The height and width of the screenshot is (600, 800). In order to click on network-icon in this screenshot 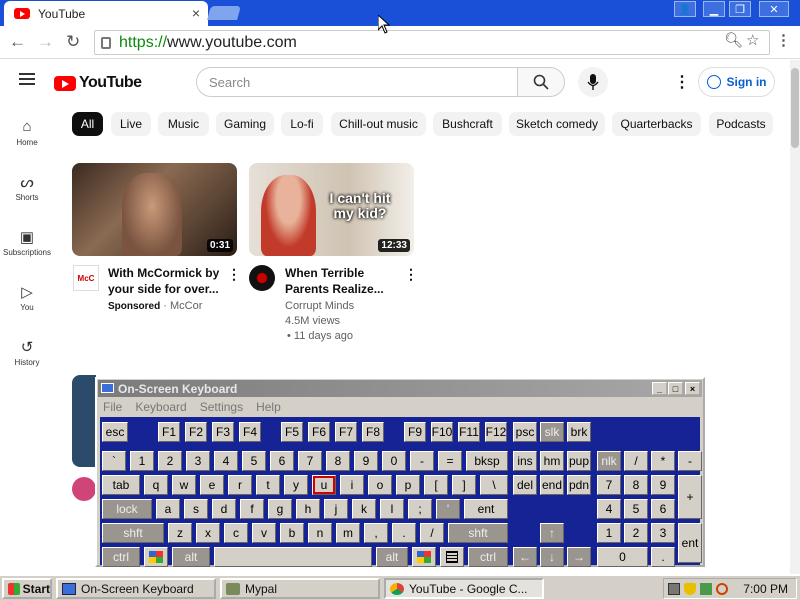, I will do `click(706, 588)`.